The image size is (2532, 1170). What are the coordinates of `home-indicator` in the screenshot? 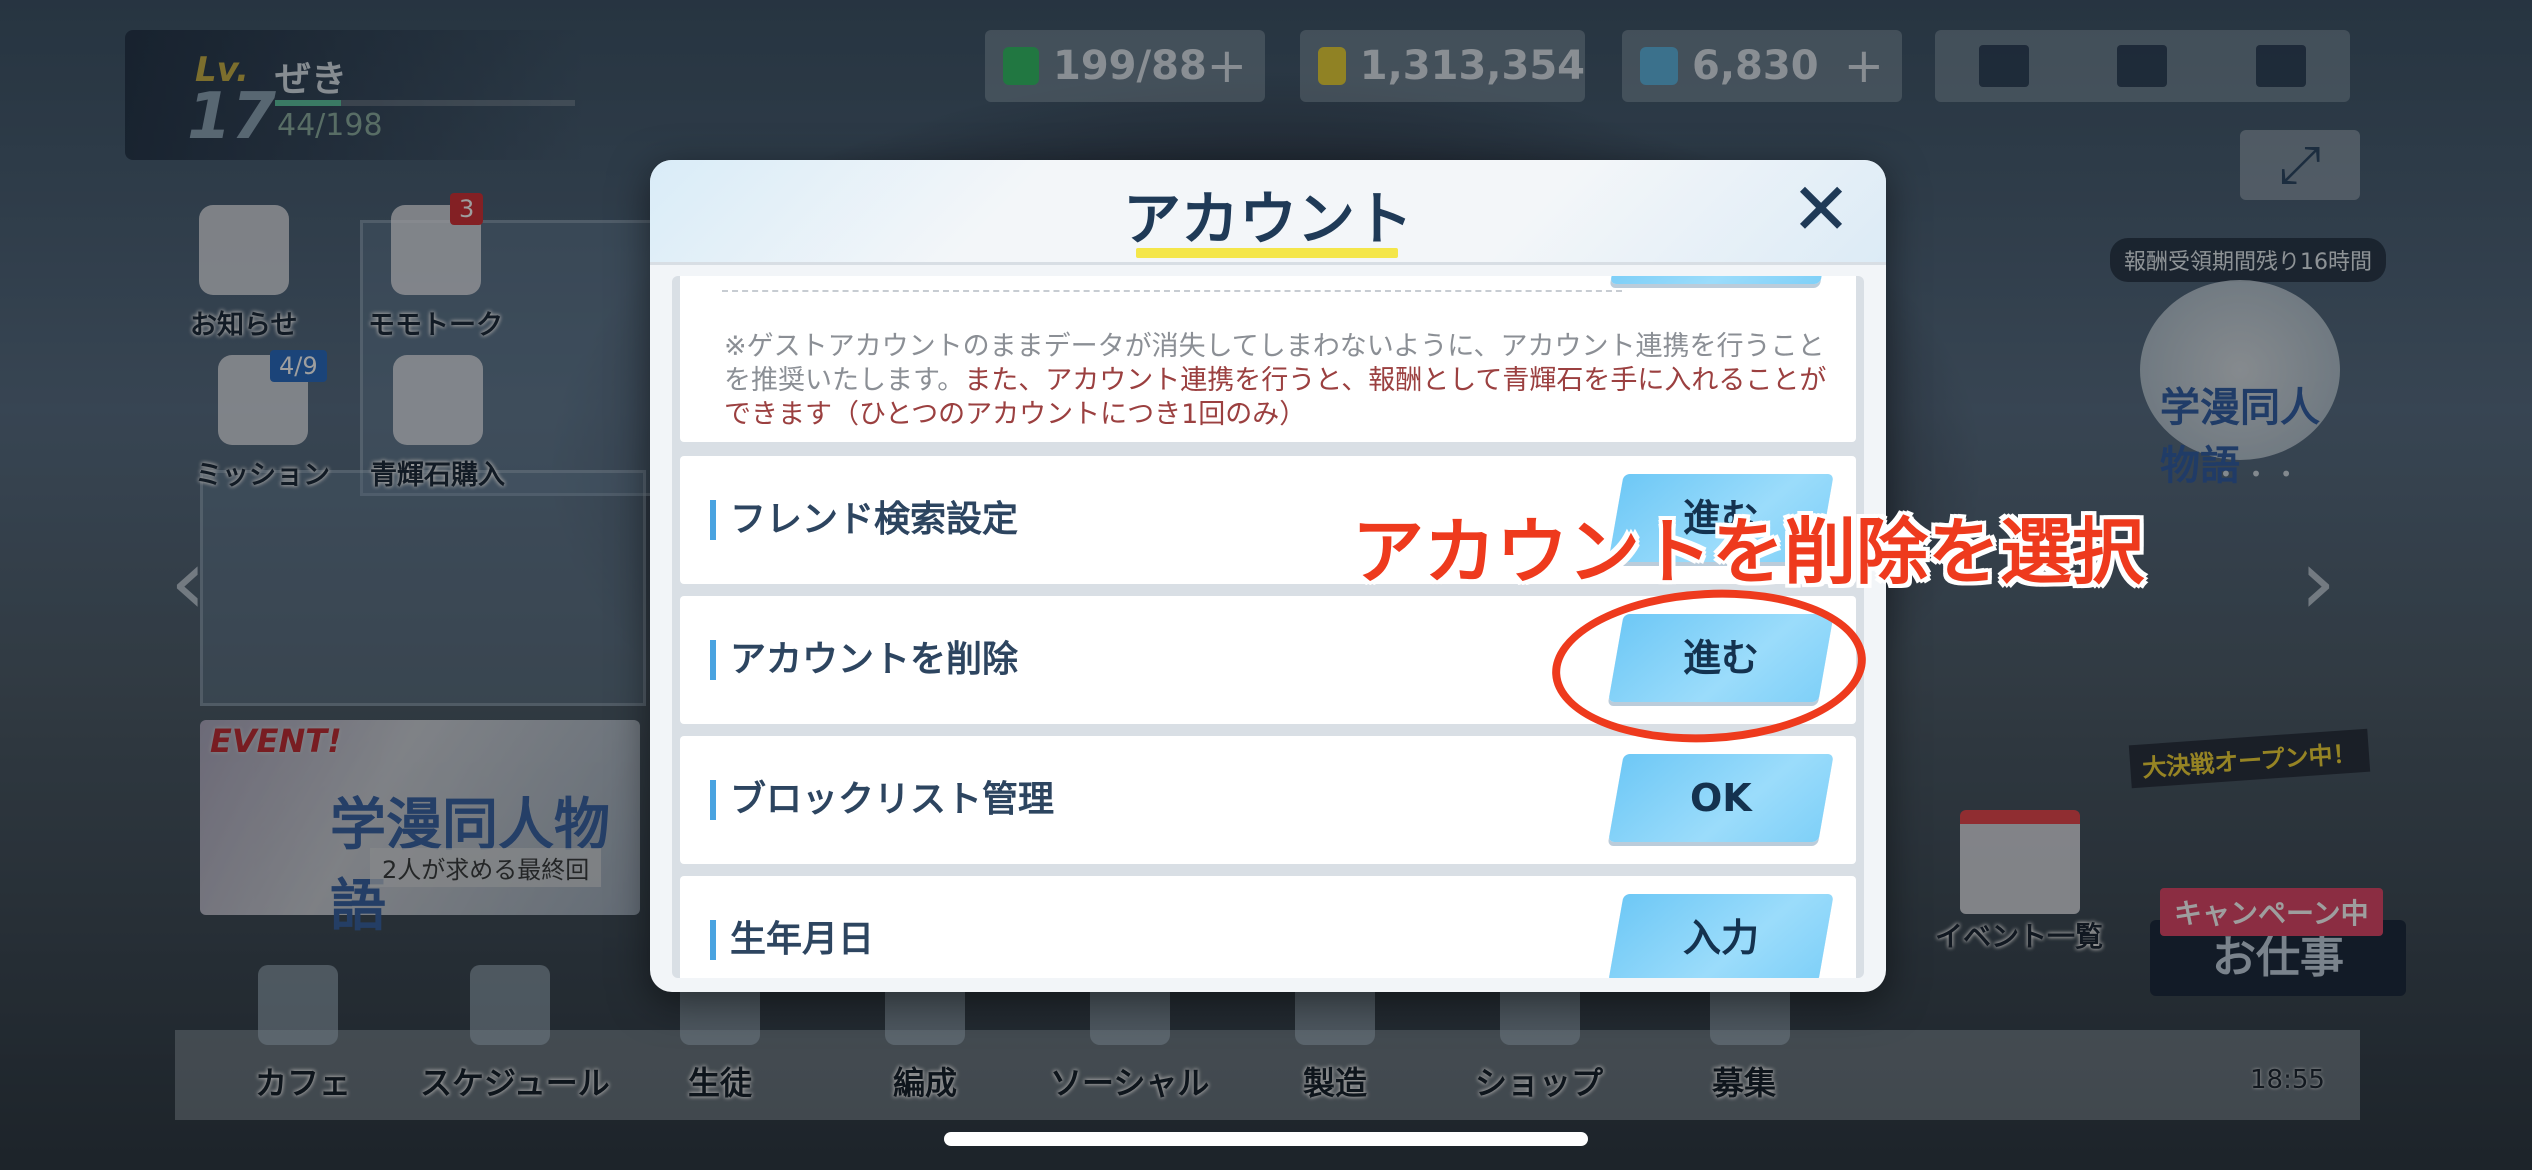 It's located at (1266, 1139).